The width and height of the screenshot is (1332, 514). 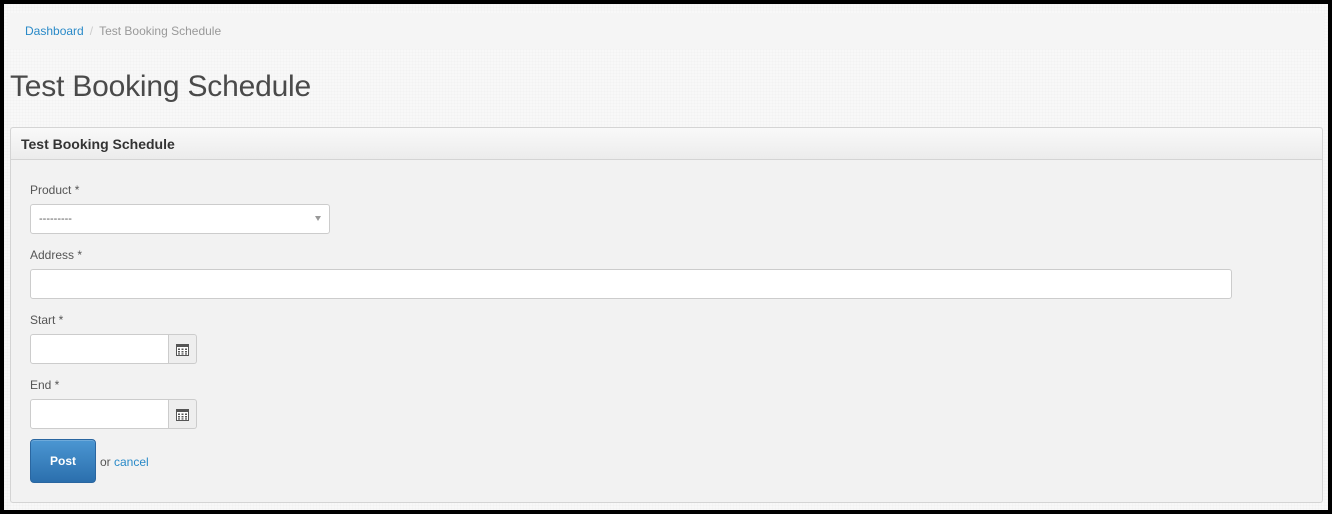 What do you see at coordinates (63, 461) in the screenshot?
I see `post-button: Post` at bounding box center [63, 461].